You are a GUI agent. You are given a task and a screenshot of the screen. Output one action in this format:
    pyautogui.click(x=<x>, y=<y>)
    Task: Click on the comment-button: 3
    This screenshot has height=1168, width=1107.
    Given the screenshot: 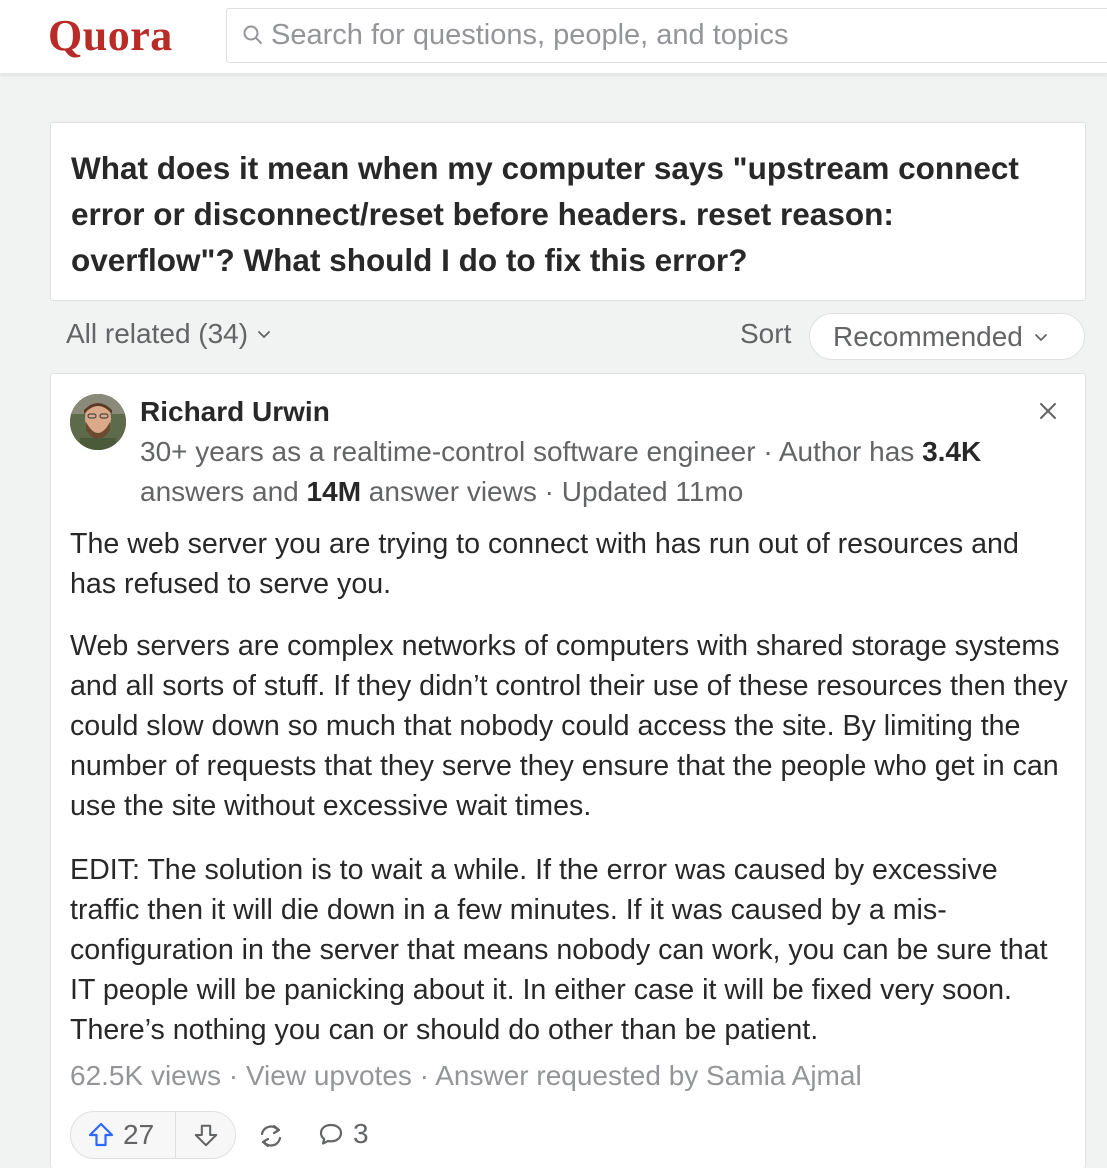 What is the action you would take?
    pyautogui.click(x=343, y=1134)
    